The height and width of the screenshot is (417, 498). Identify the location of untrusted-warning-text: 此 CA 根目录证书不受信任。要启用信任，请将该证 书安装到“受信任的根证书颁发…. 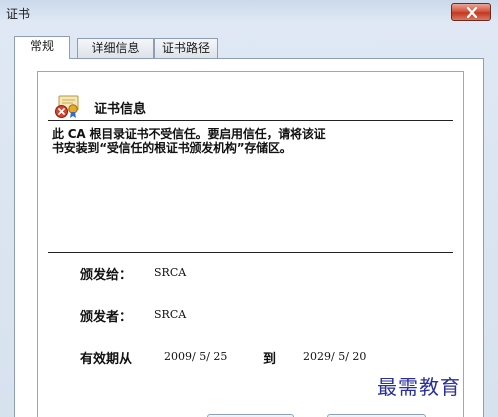
(222, 141).